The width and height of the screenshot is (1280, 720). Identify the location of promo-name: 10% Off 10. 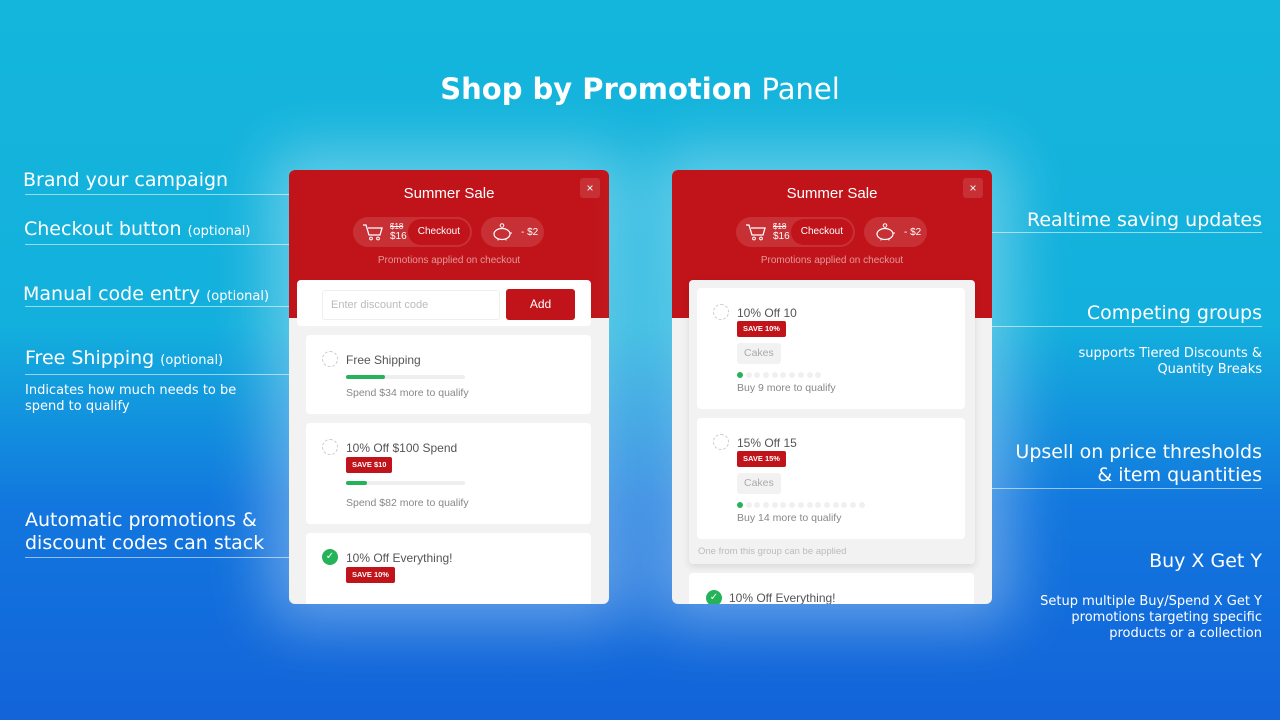
(767, 313).